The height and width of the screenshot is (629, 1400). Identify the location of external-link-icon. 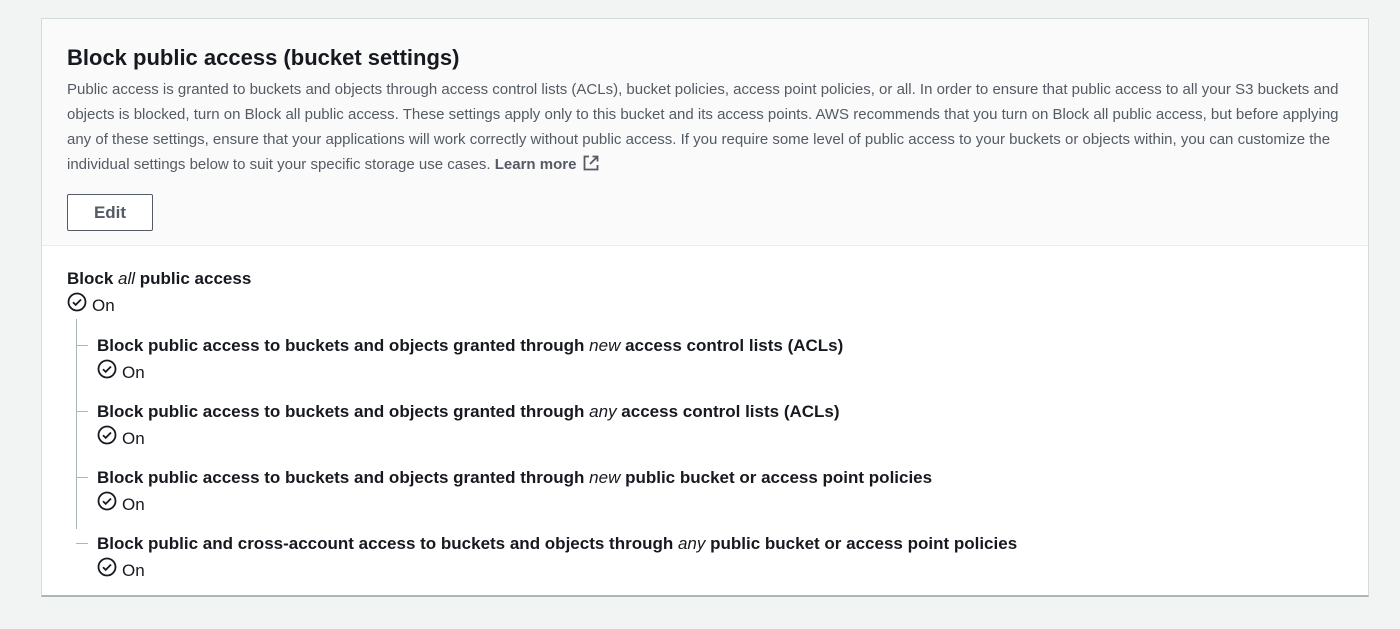
(591, 167).